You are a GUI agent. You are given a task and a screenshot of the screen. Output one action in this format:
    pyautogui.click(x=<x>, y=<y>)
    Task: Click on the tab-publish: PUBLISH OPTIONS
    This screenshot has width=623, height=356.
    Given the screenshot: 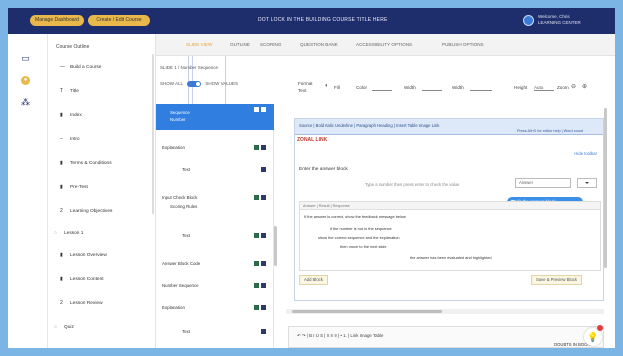 What is the action you would take?
    pyautogui.click(x=463, y=44)
    